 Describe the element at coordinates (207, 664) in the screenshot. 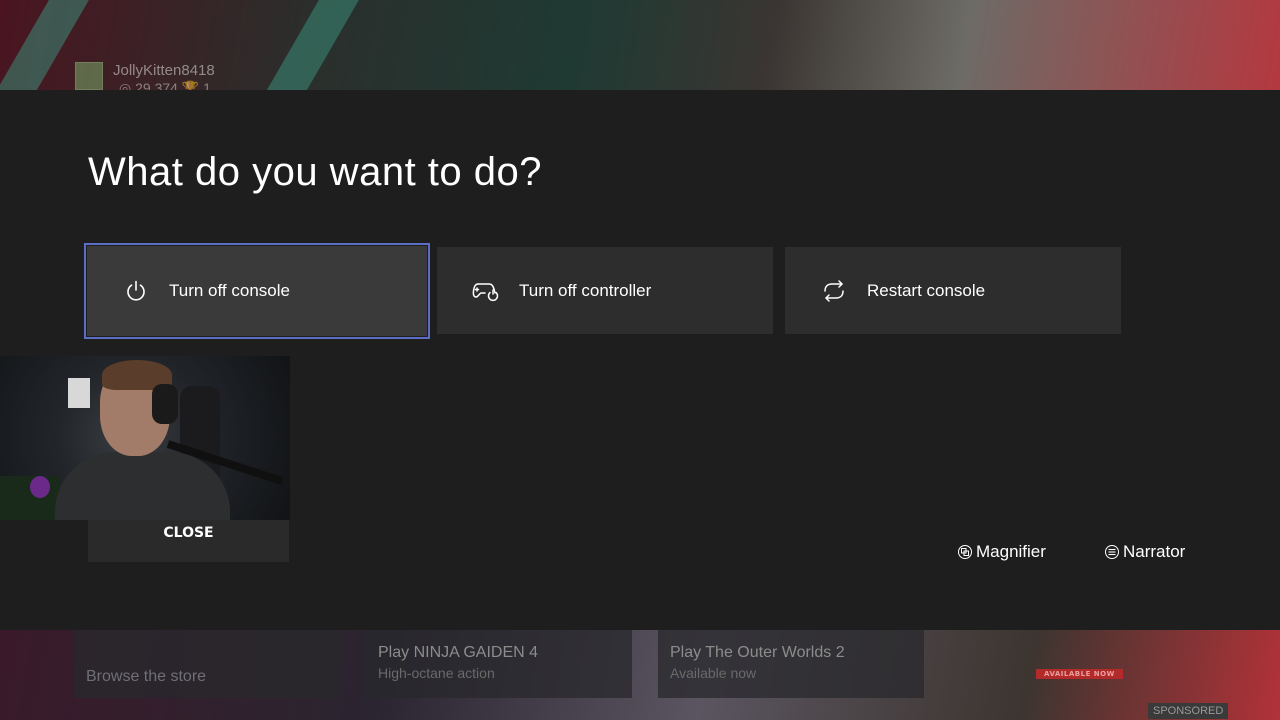

I see `tile-browse-store: Browse the store` at that location.